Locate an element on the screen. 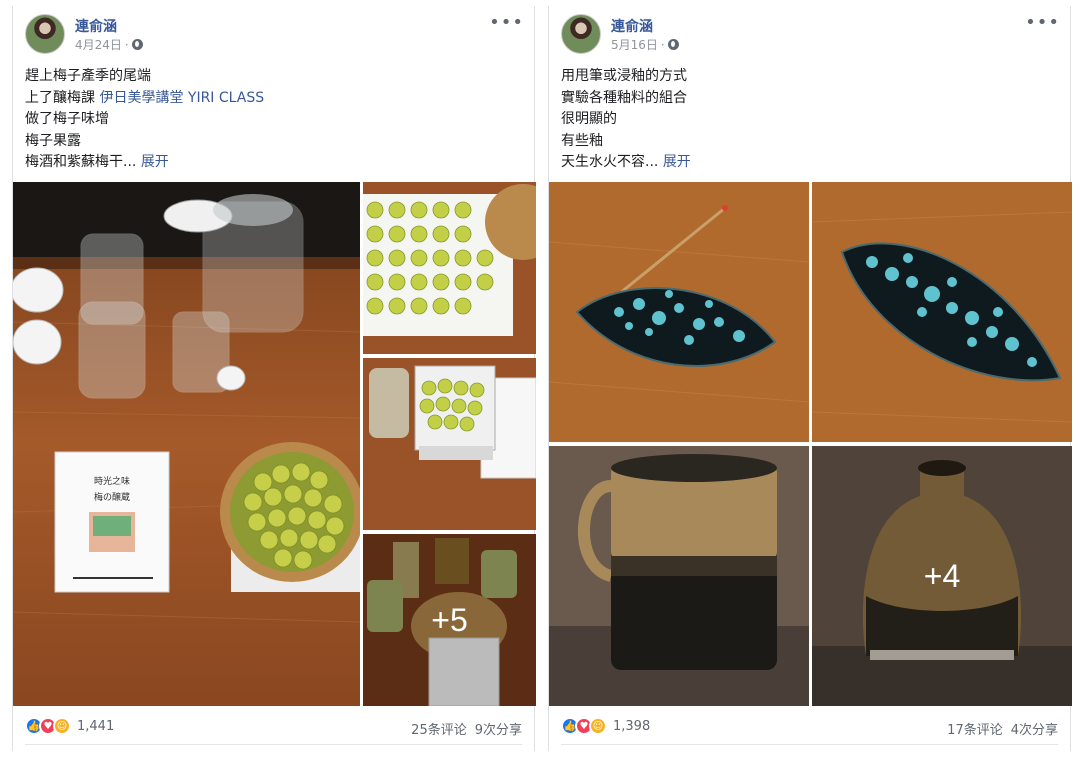 This screenshot has width=1080, height=759. page-link: 伊日美學講堂 YIRI CLASS is located at coordinates (181, 98).